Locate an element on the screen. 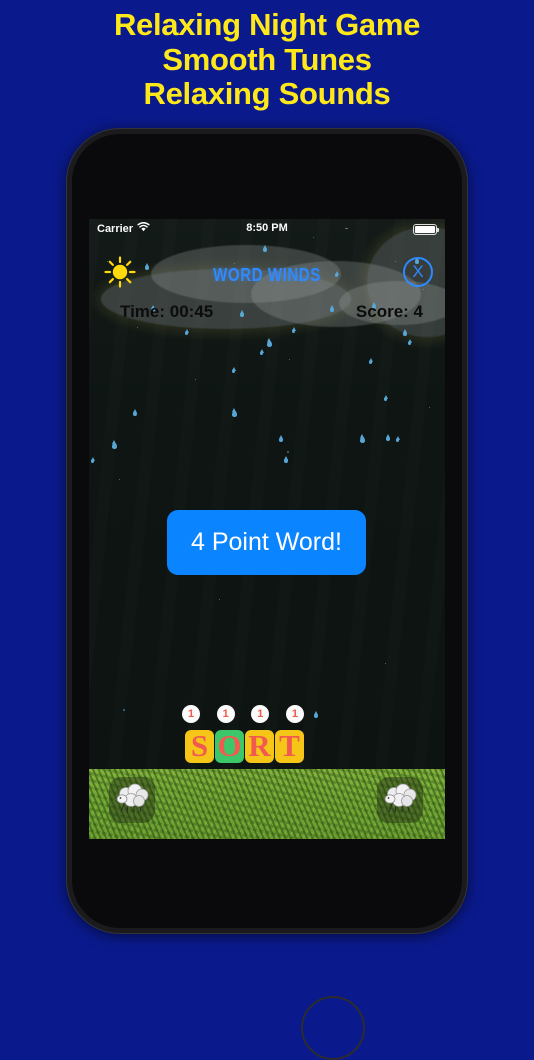  status-time: 8:50 PM is located at coordinates (267, 228).